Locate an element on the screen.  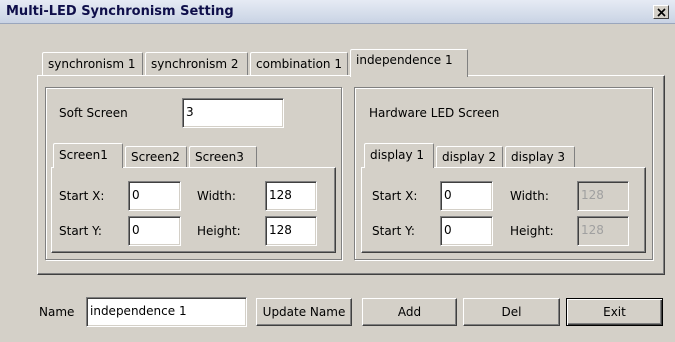
tab-label: synchronism 2 is located at coordinates (195, 64).